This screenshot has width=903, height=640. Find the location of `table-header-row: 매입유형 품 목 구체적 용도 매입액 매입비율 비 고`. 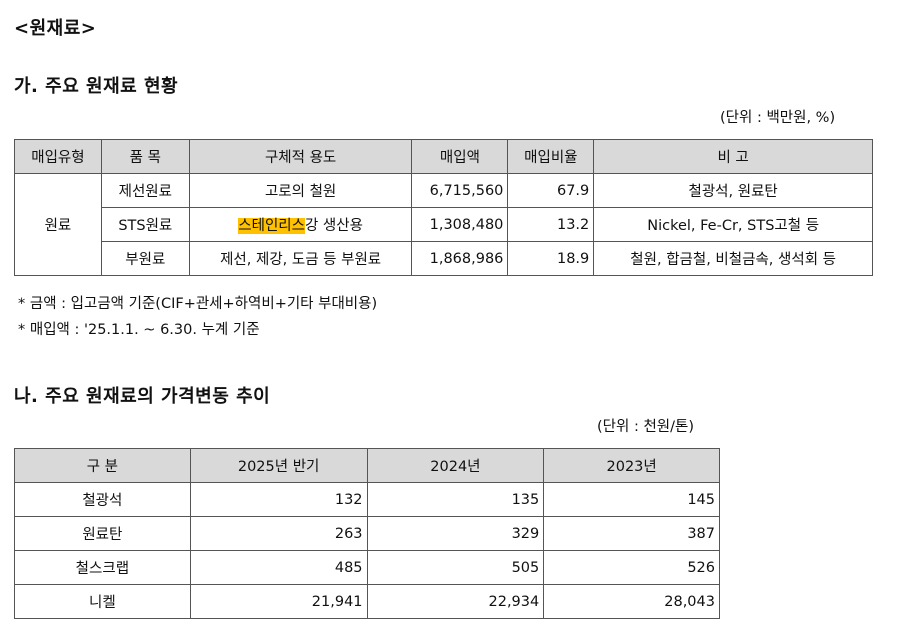

table-header-row: 매입유형 품 목 구체적 용도 매입액 매입비율 비 고 is located at coordinates (443, 156).